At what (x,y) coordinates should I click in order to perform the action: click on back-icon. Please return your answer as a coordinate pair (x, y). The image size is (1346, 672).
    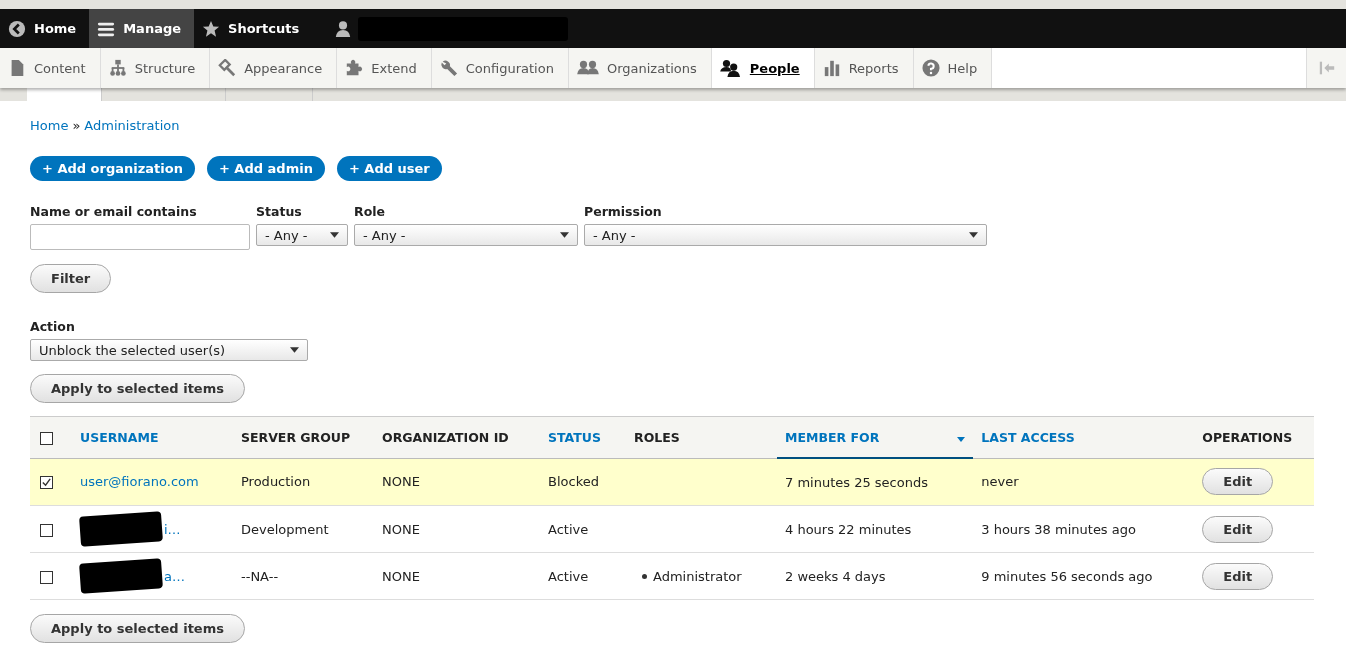
    Looking at the image, I should click on (17, 28).